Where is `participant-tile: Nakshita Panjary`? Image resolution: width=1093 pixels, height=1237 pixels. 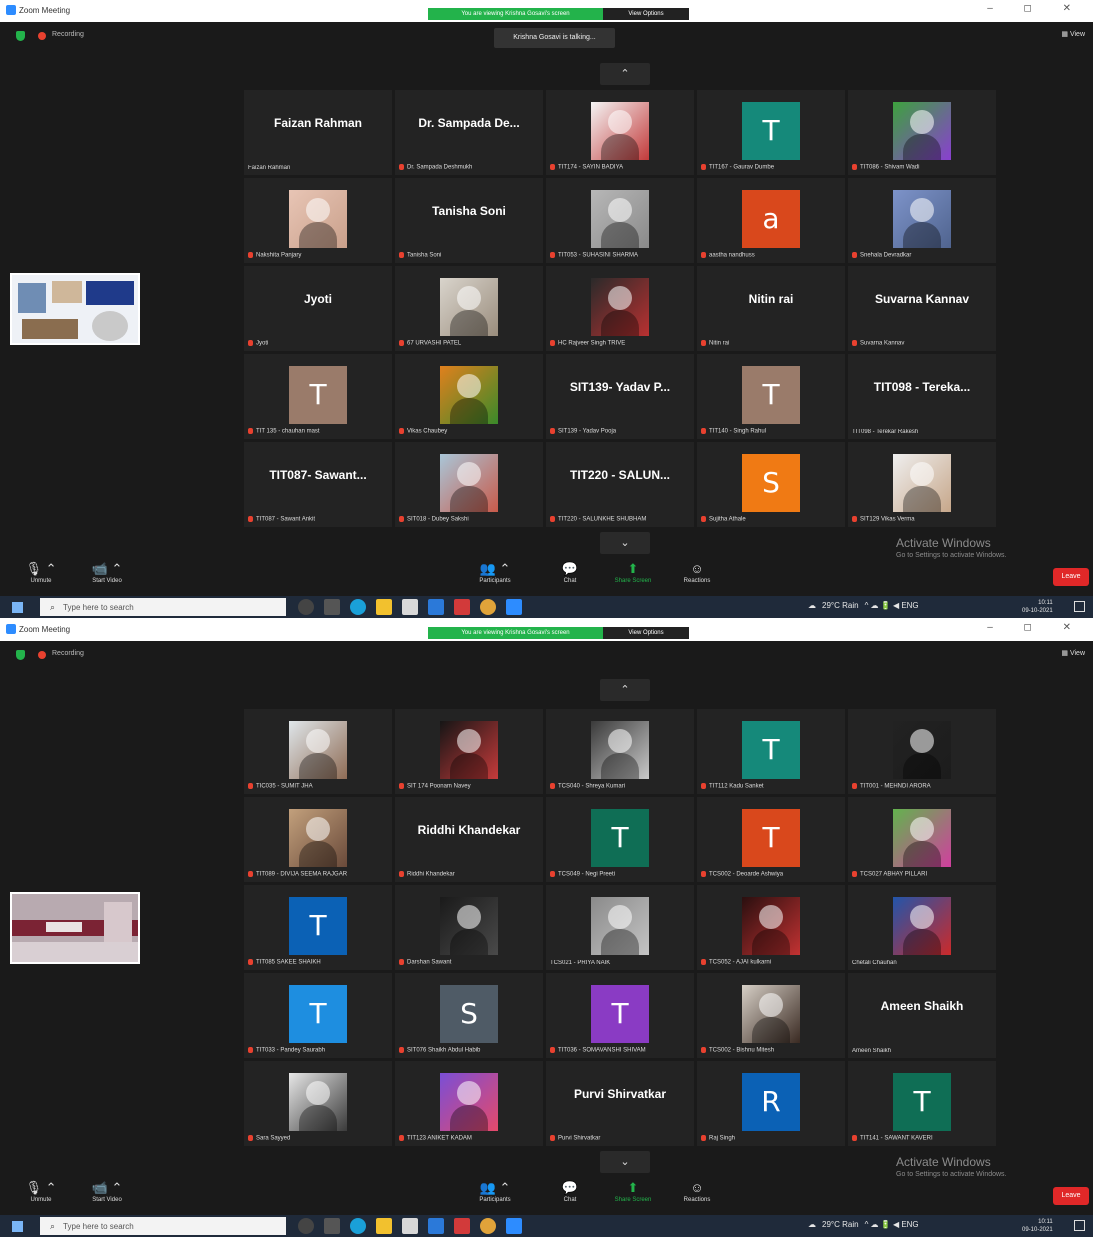 participant-tile: Nakshita Panjary is located at coordinates (318, 220).